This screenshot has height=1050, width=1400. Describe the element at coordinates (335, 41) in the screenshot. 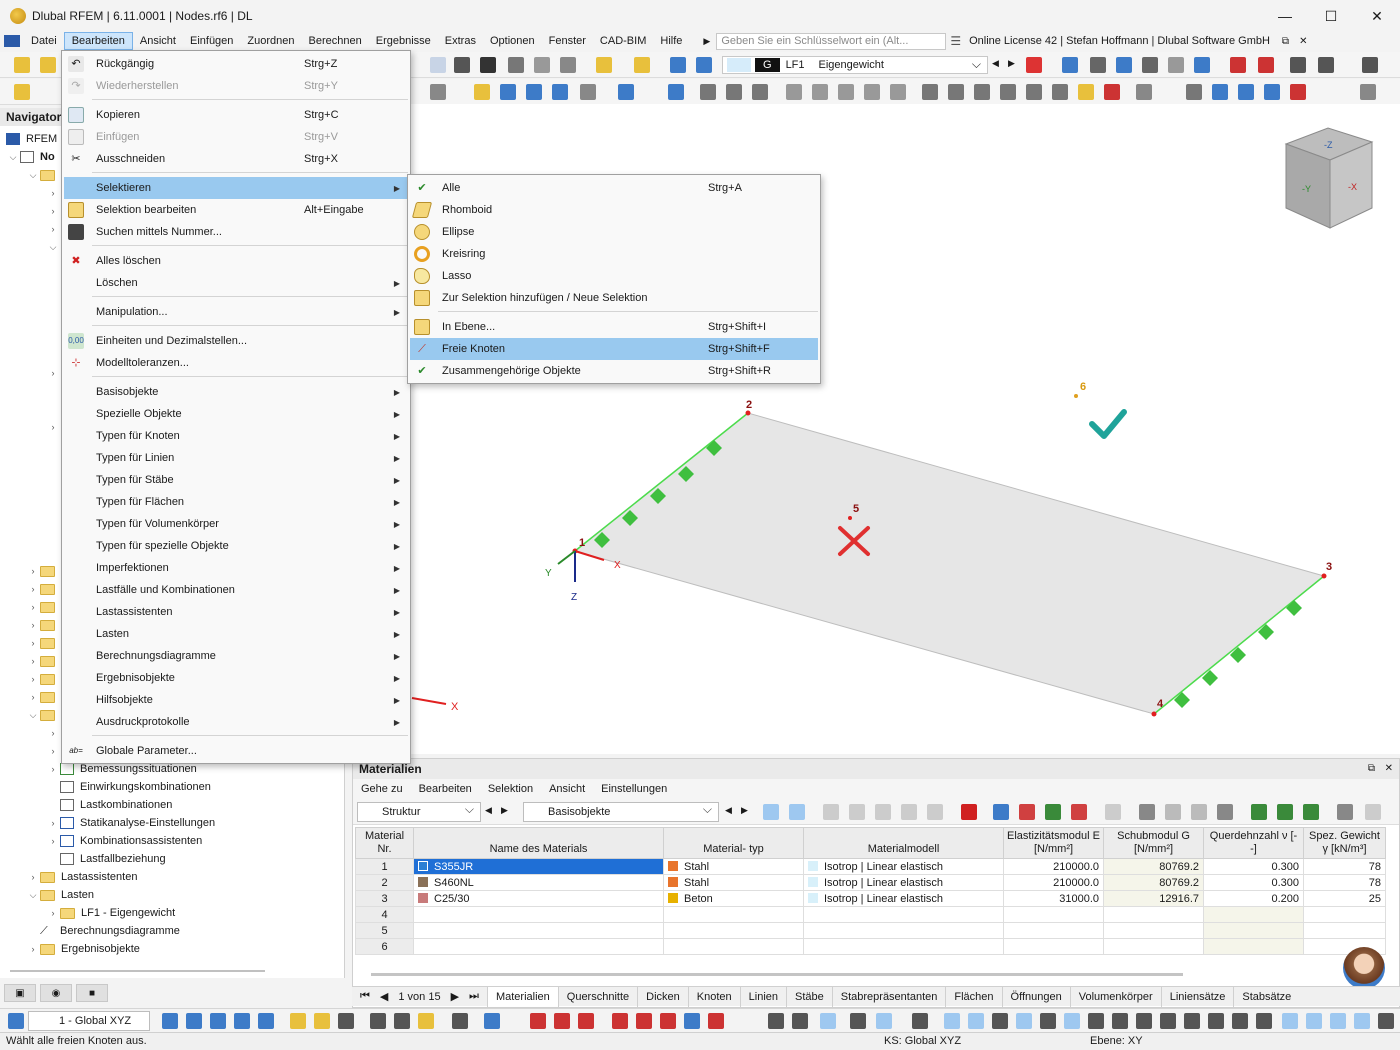

I see `menu-berechnen: Berechnen` at that location.